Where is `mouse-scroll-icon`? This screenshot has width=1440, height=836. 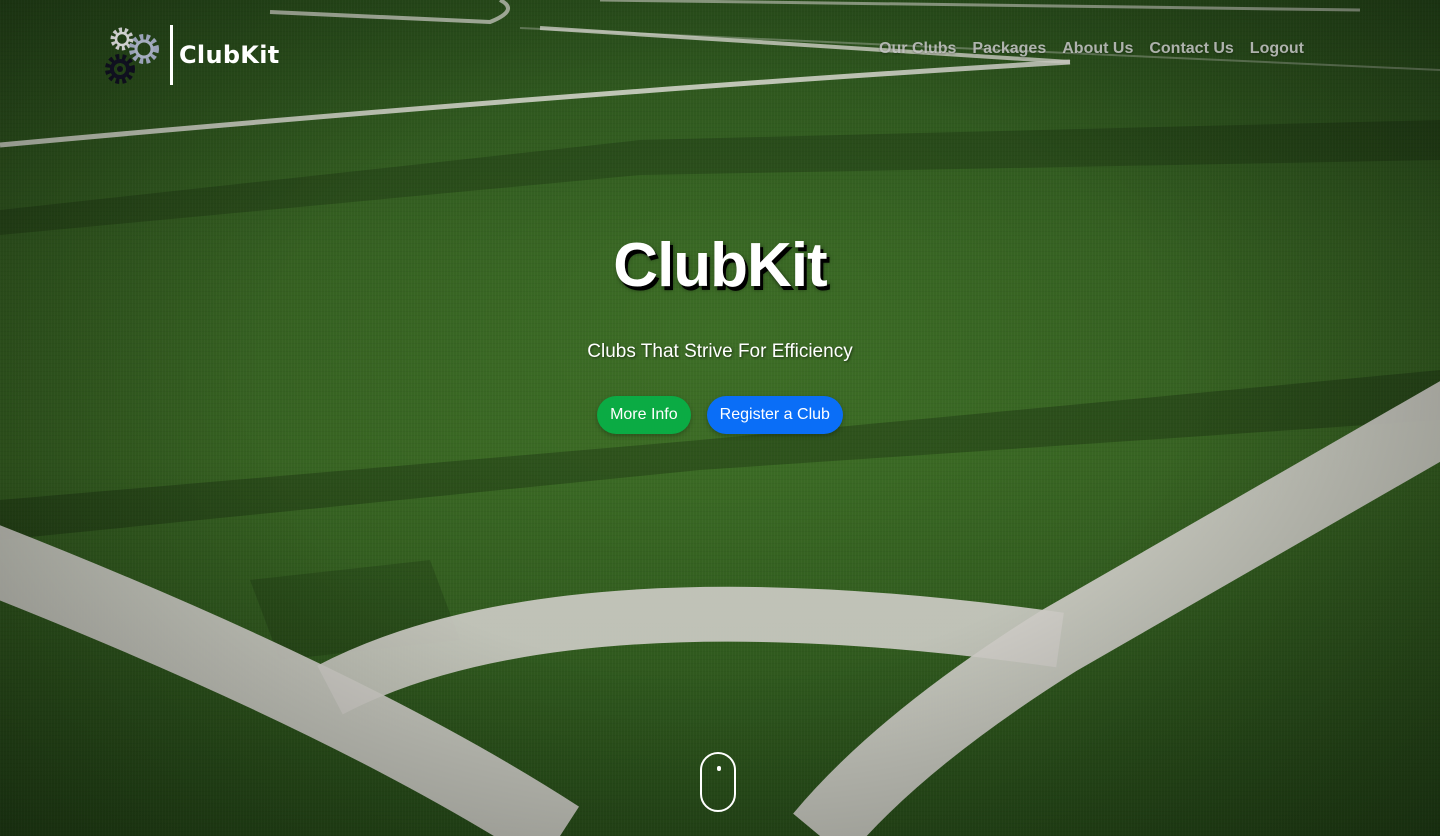
mouse-scroll-icon is located at coordinates (718, 782).